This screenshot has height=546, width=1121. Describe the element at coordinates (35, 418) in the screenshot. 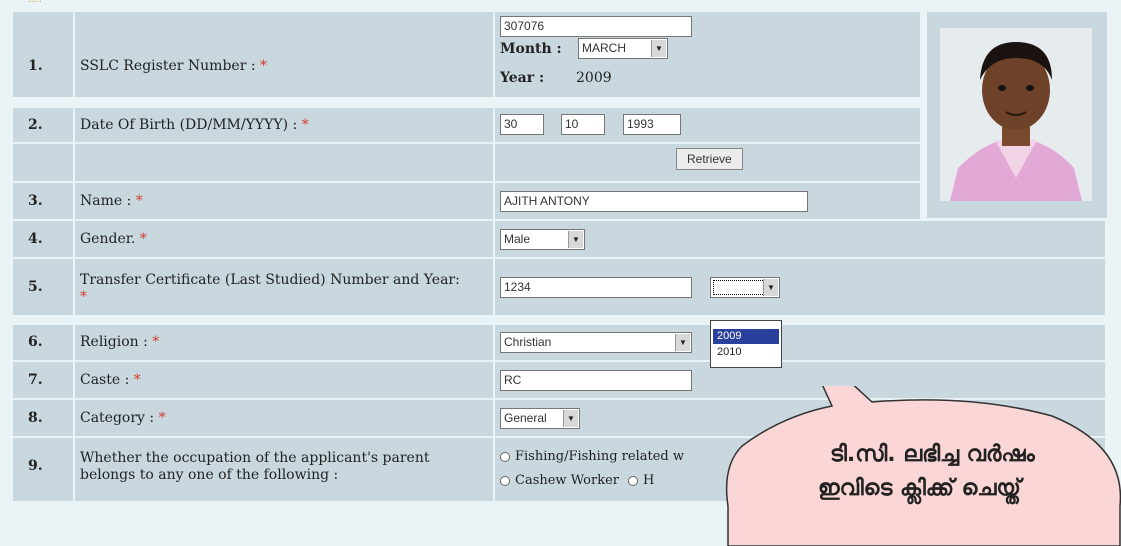

I see `row-number: 8.` at that location.